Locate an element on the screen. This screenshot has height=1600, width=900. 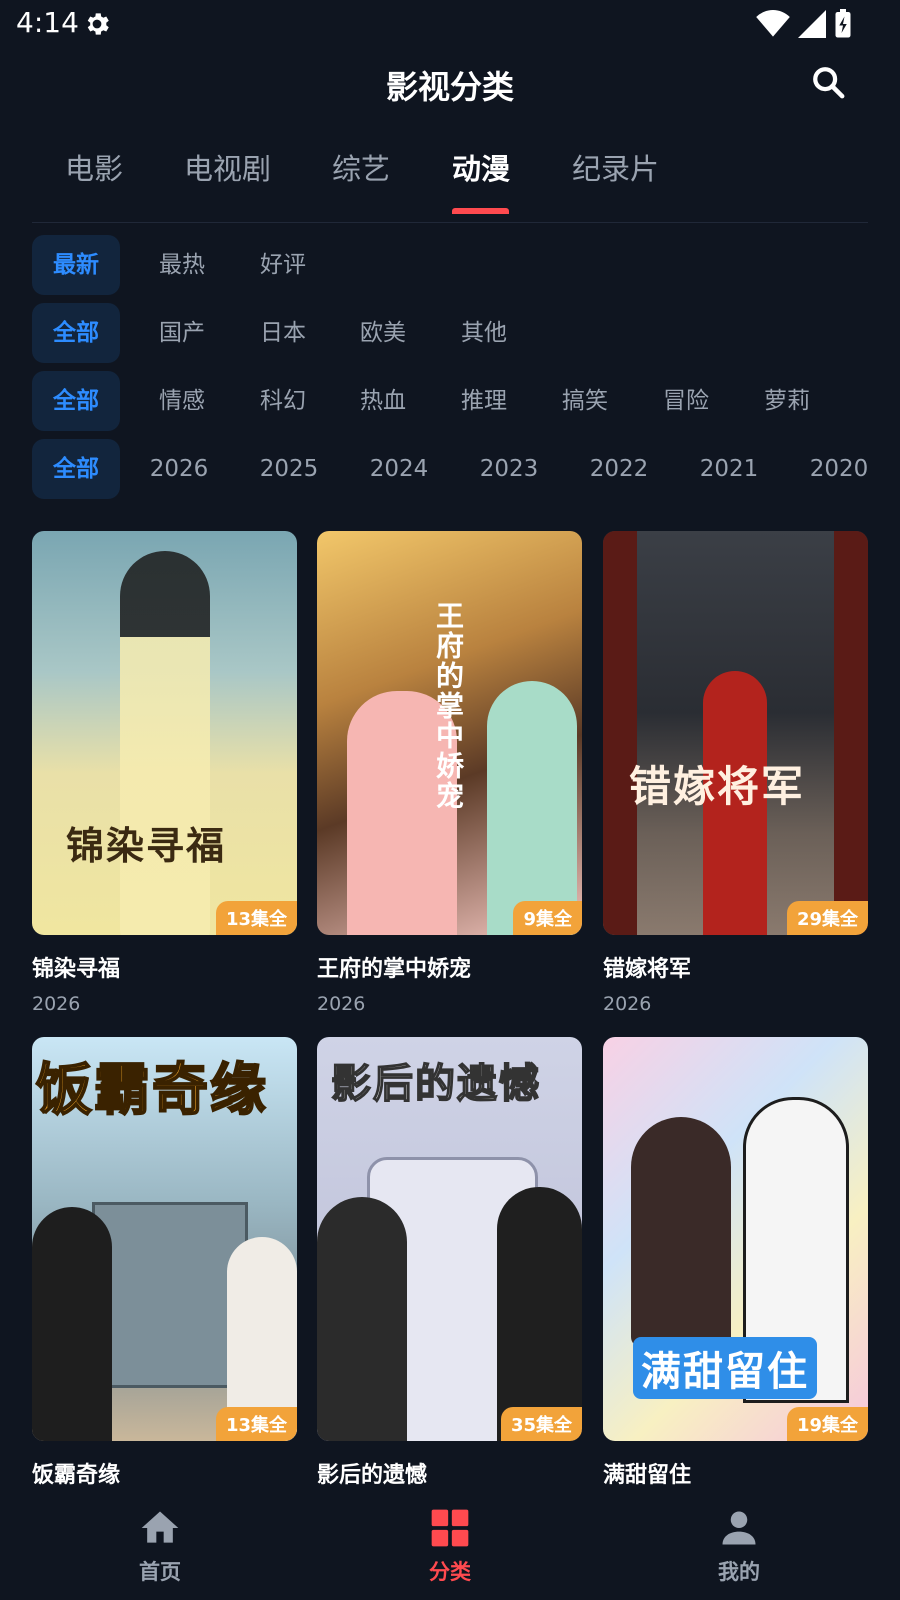
user-icon is located at coordinates (739, 1528).